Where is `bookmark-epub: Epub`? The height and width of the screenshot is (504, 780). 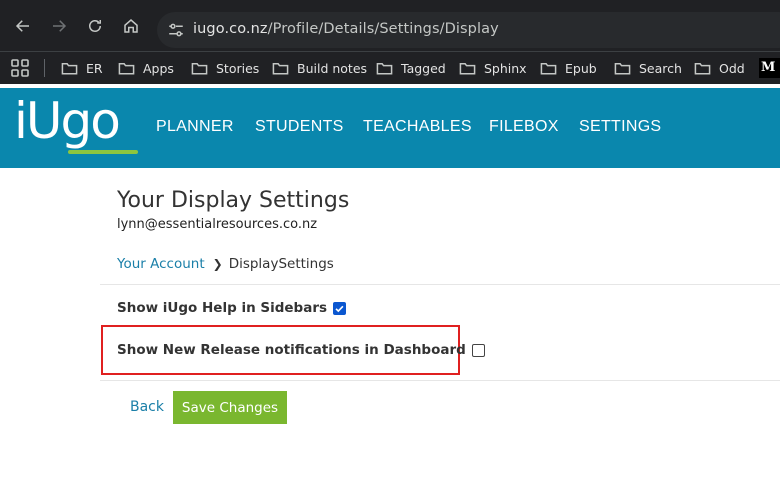
bookmark-epub: Epub is located at coordinates (568, 68).